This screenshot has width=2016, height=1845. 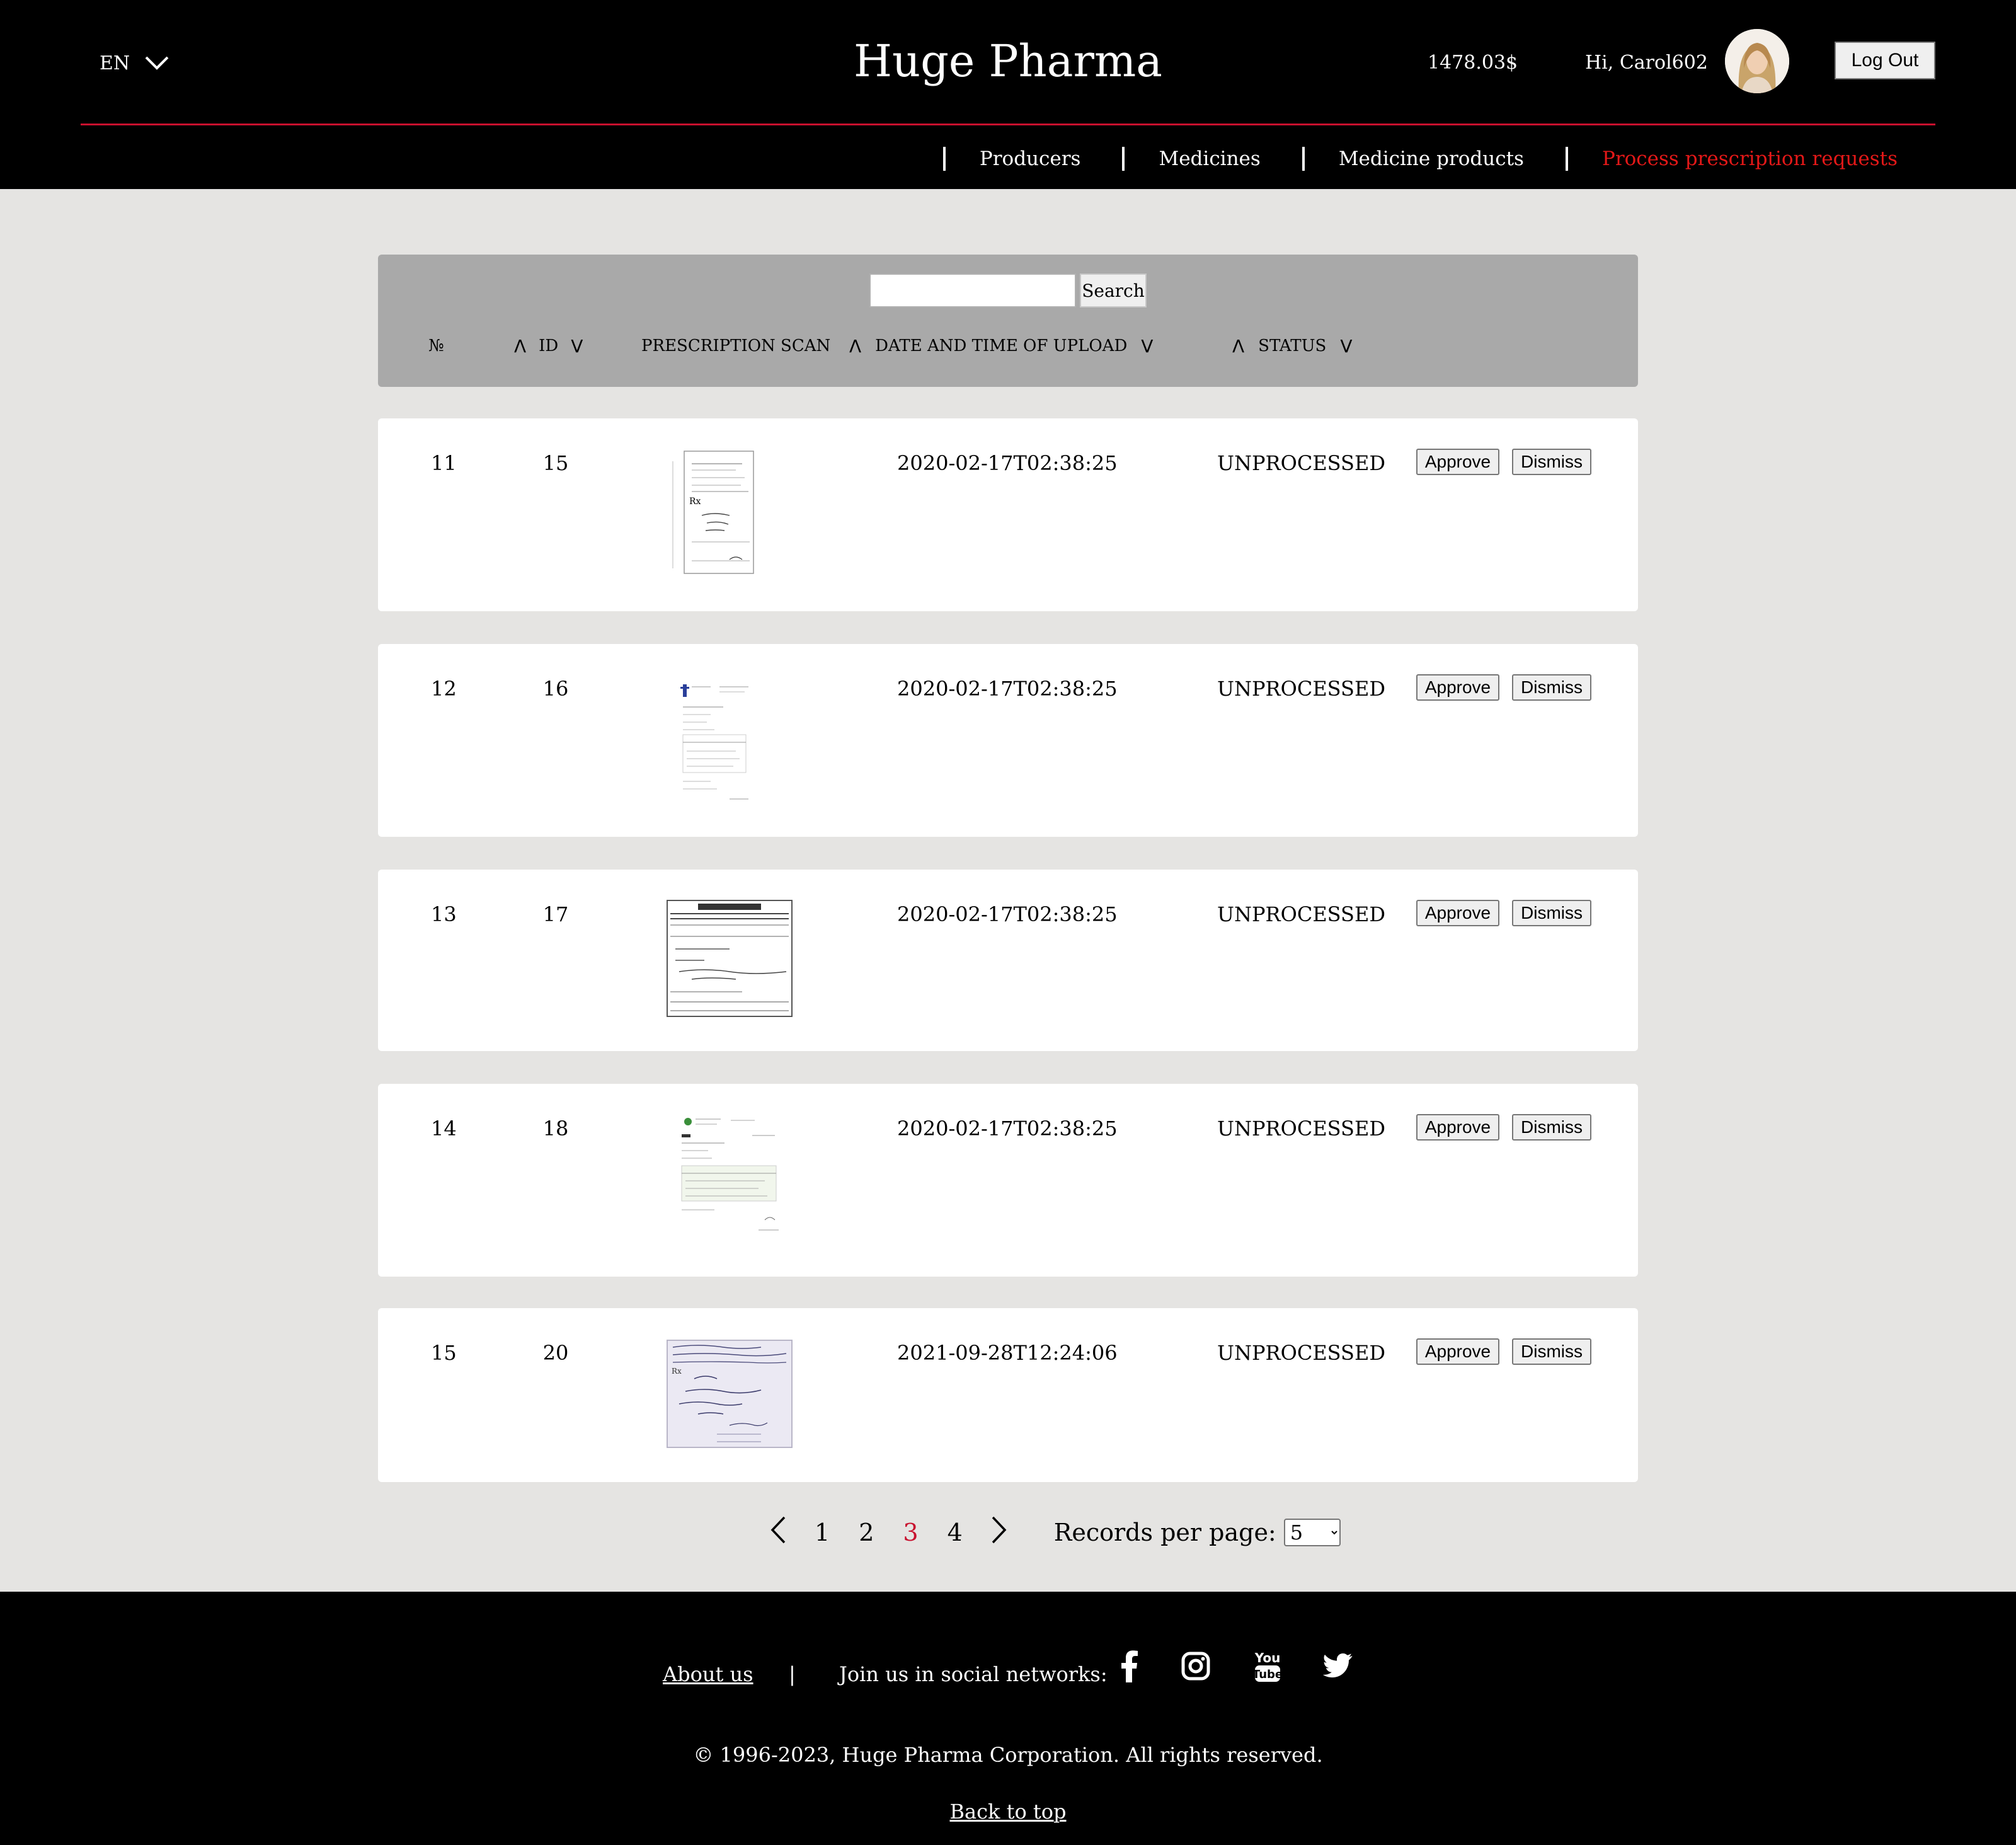 I want to click on column-header-date: Λ DATE AND TIME OF UPLOAD V, so click(x=1001, y=346).